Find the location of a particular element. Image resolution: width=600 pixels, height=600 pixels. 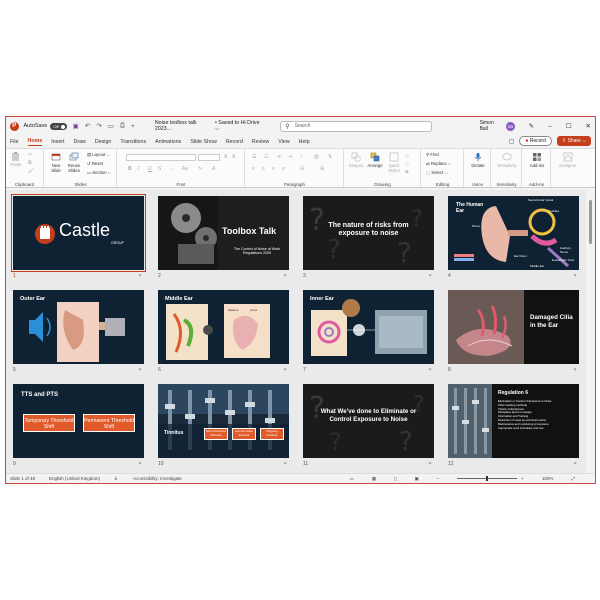

section-button: ▭ Section ⌵ is located at coordinates (99, 172).